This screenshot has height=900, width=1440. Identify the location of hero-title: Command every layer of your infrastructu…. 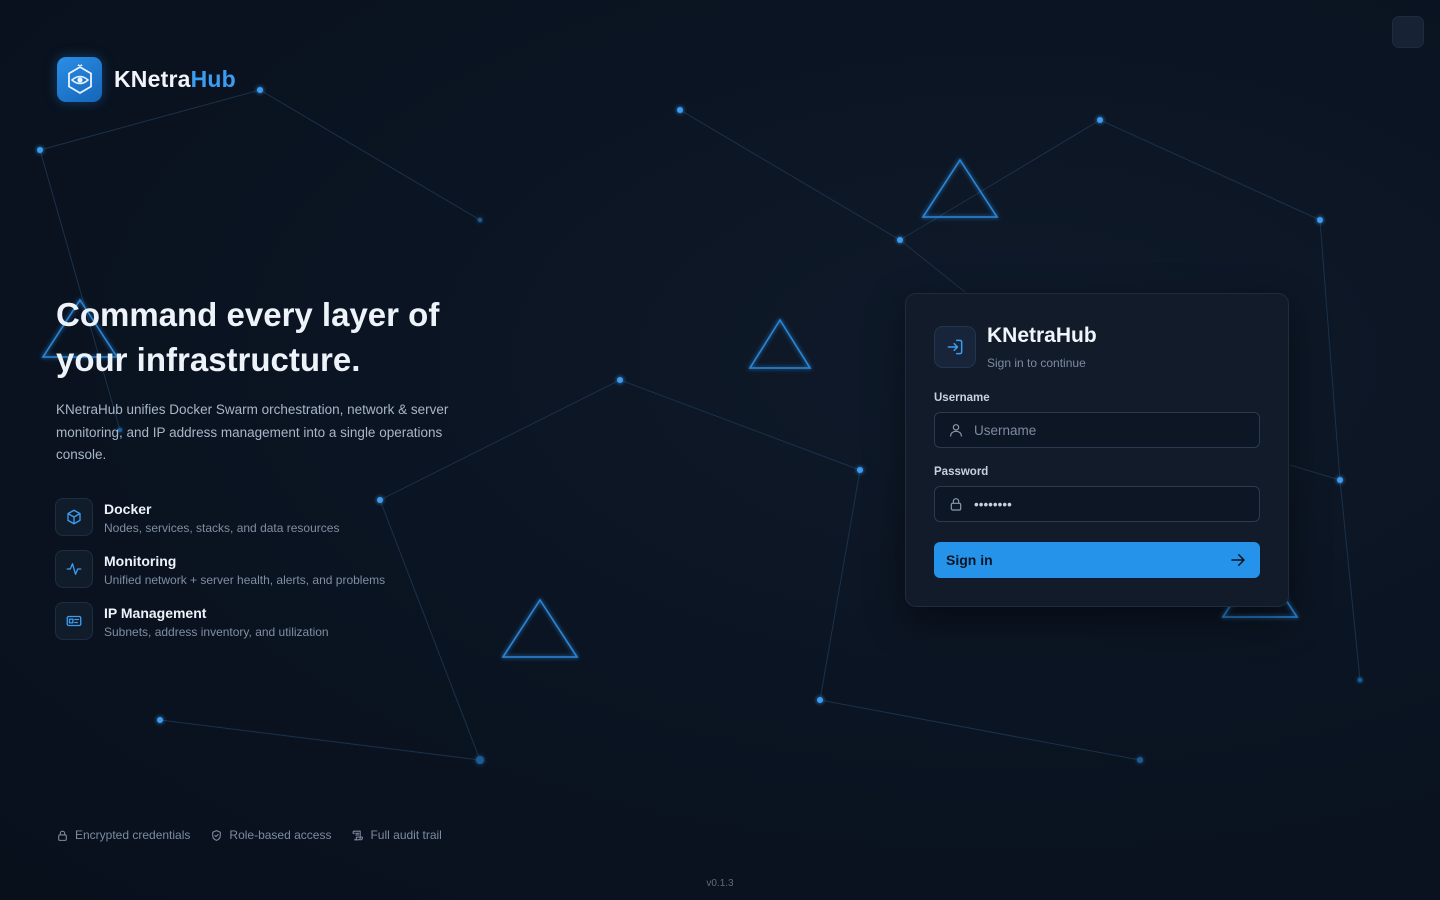
(248, 337).